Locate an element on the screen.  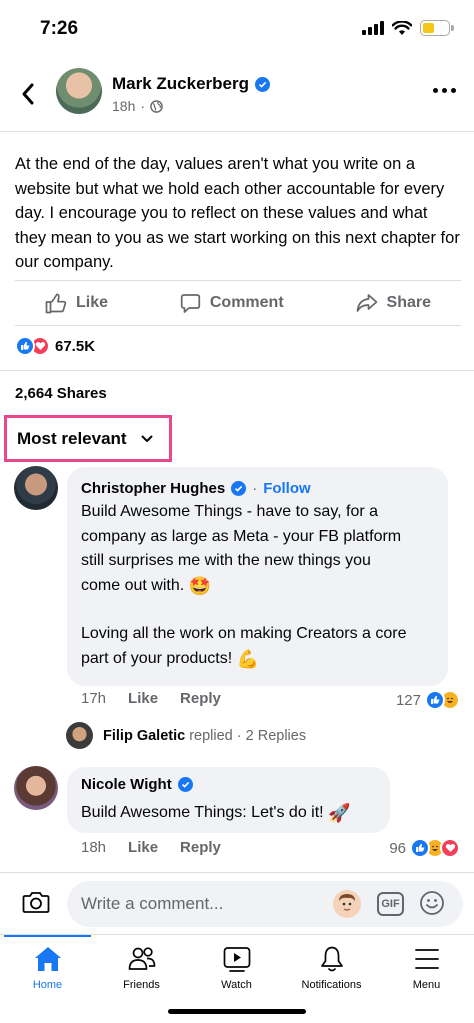
tab-menu: Menu is located at coordinates (426, 968).